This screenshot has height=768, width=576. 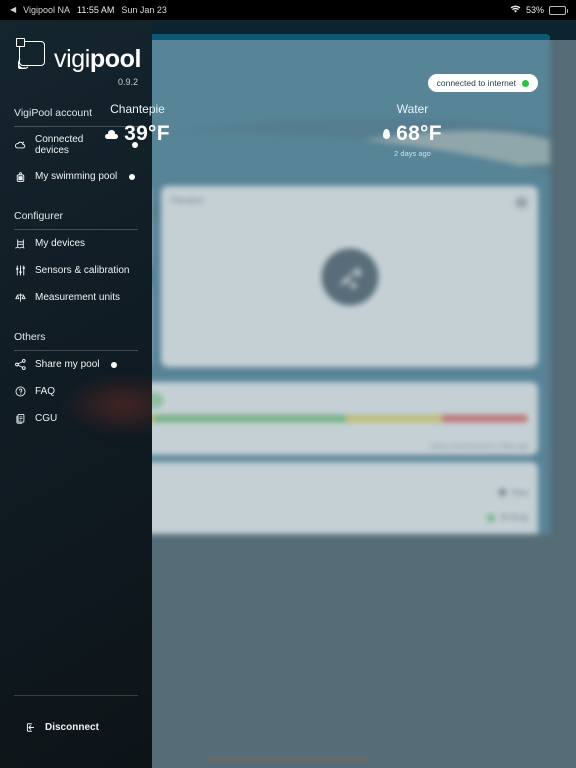 I want to click on cloud-icon, so click(x=112, y=134).